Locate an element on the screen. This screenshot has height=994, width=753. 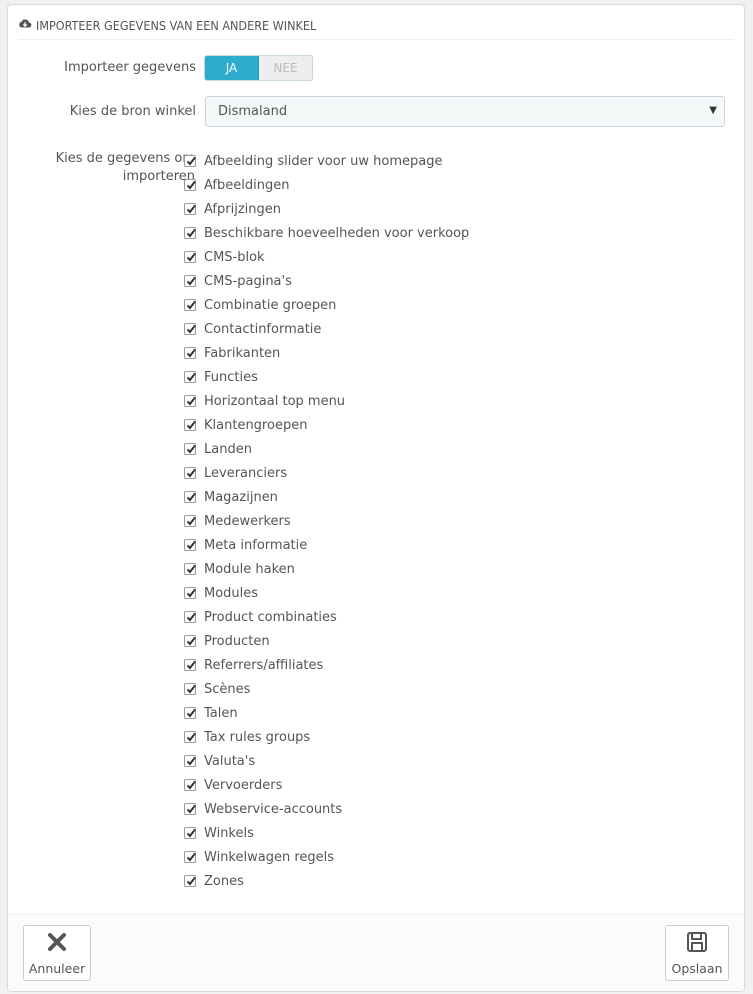
source-shop-select: Dismaland ▼ is located at coordinates (465, 111).